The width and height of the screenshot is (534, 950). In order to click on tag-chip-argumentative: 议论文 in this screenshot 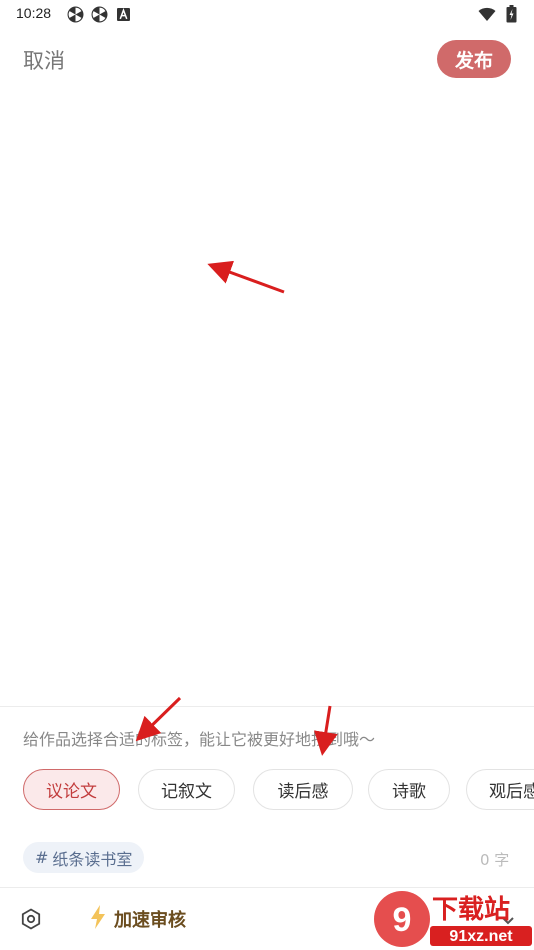, I will do `click(71, 789)`.